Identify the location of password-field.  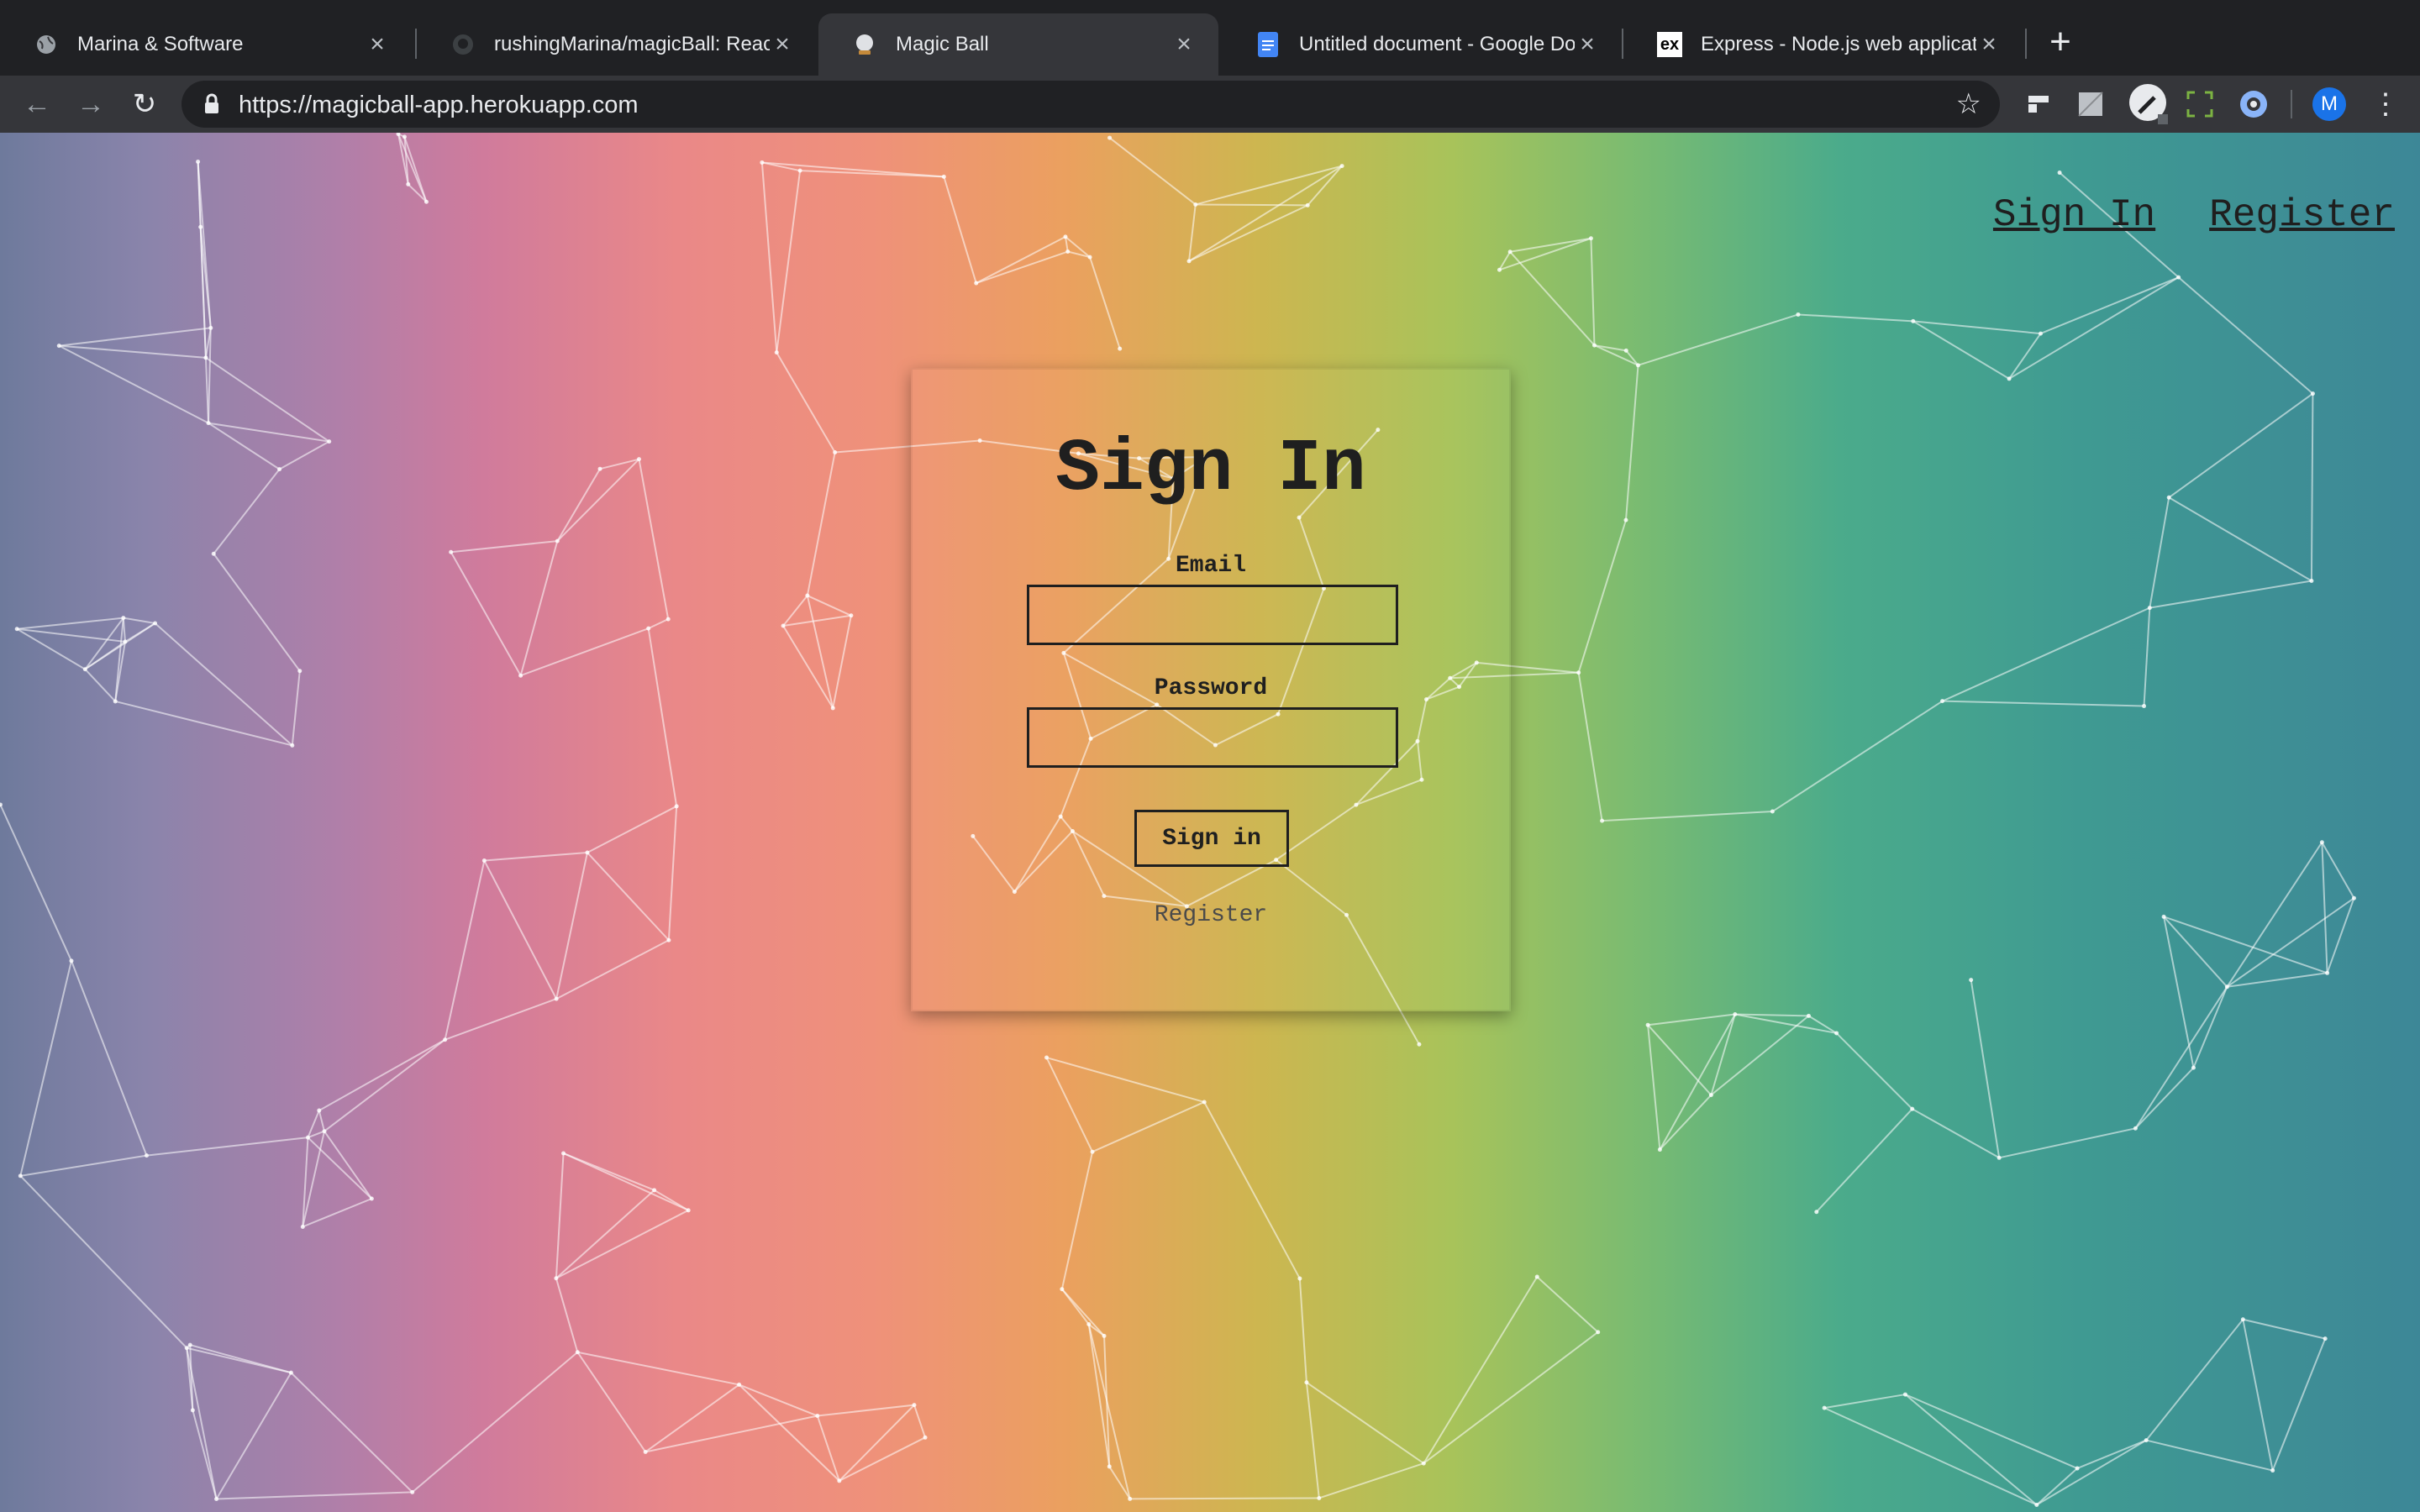
(1212, 737).